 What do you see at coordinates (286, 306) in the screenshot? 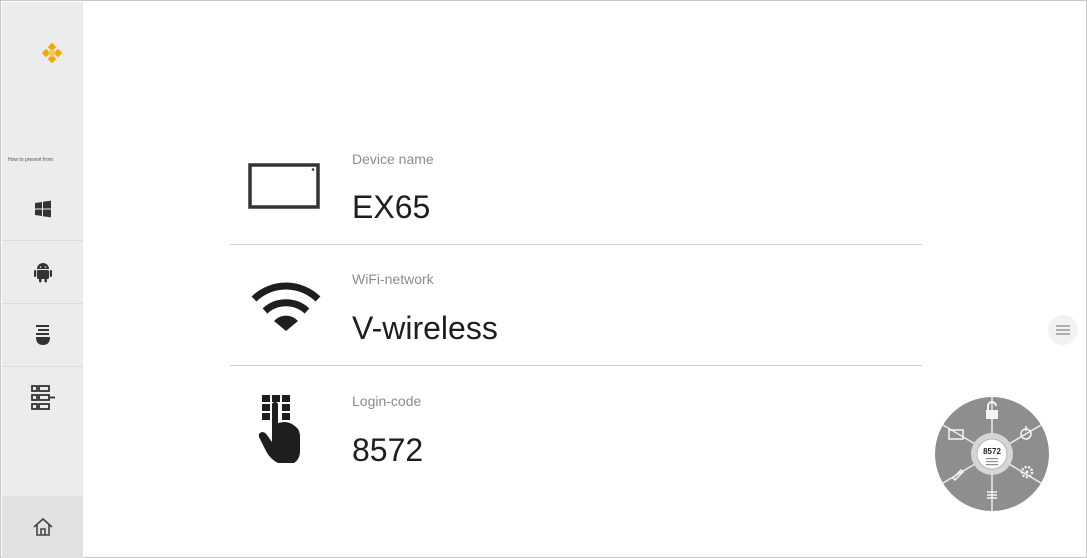
I see `wifi-icon` at bounding box center [286, 306].